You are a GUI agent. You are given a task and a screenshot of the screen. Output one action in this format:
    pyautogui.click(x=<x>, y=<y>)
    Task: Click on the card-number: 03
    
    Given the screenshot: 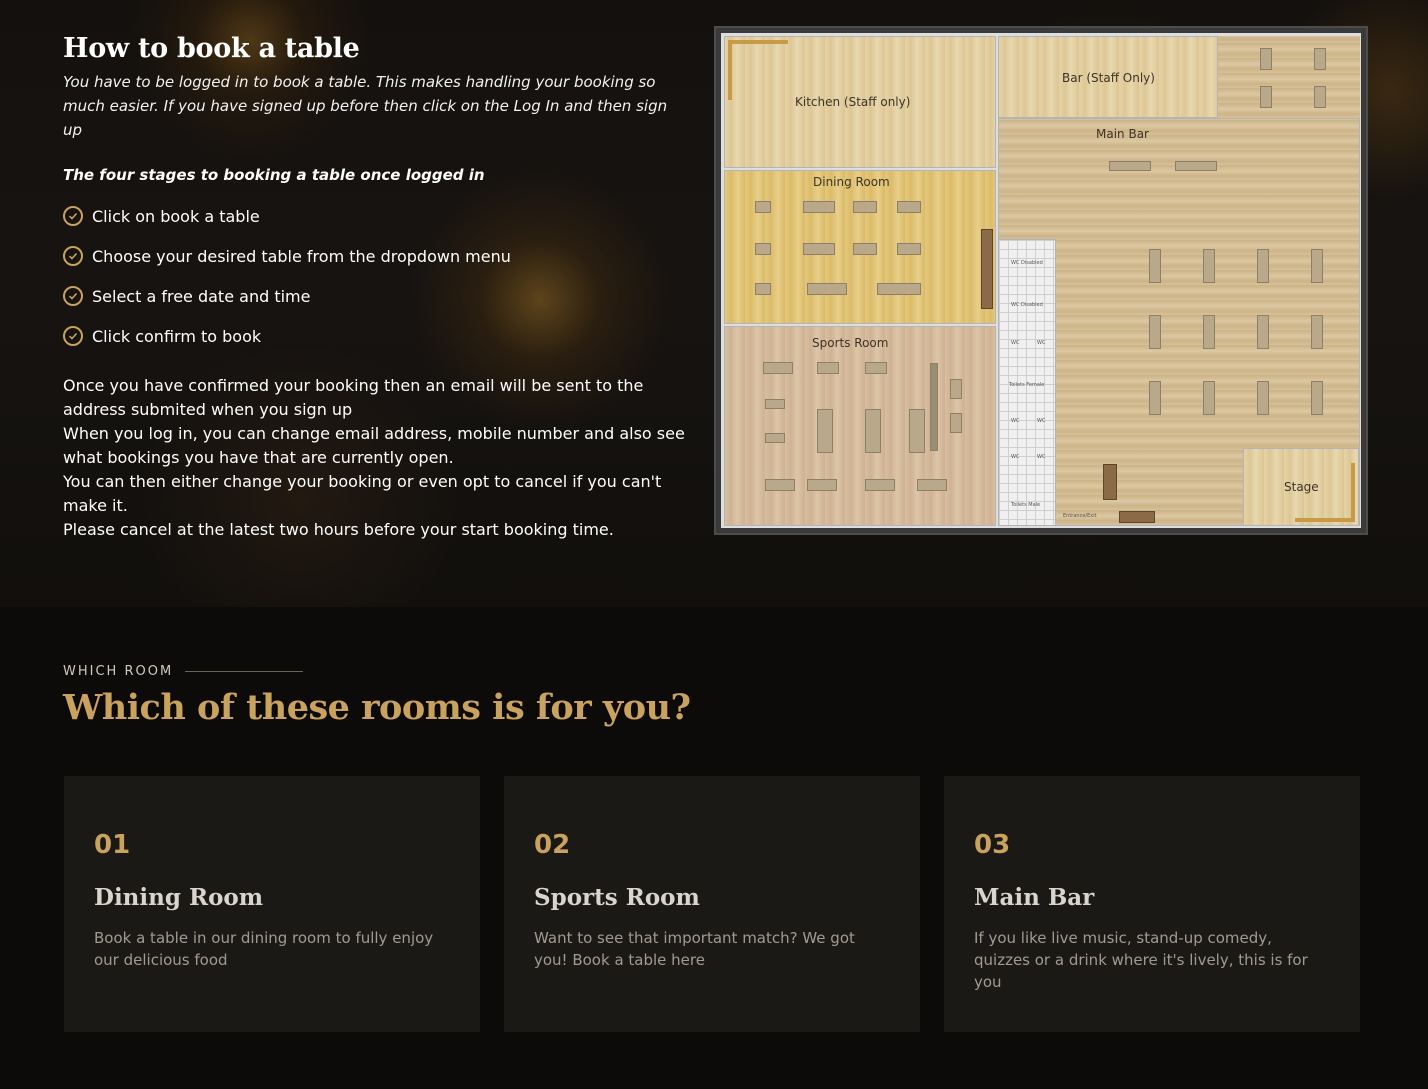 What is the action you would take?
    pyautogui.click(x=992, y=845)
    